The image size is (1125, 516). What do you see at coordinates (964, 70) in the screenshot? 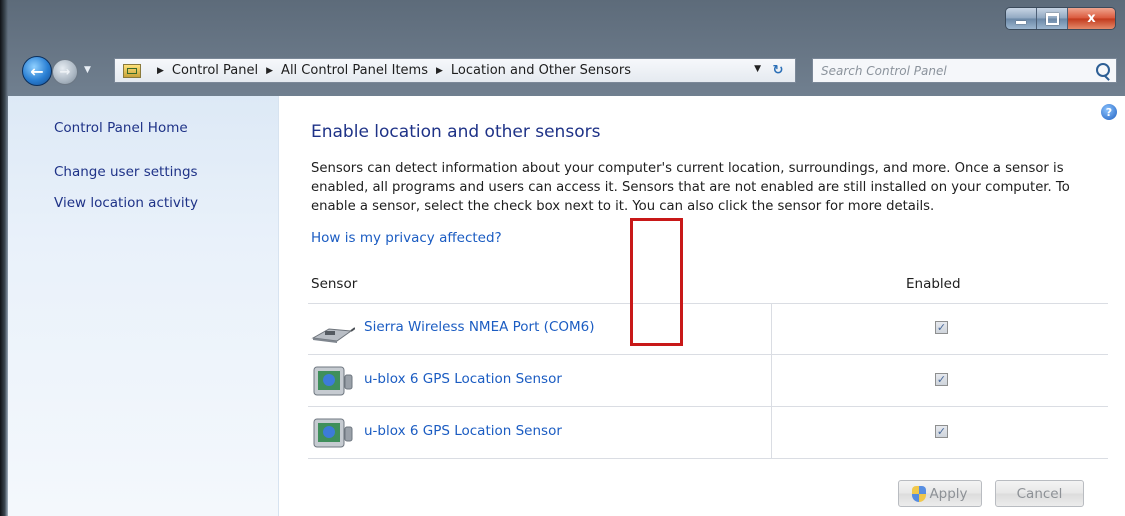
I see `search-input: Search Control Panel` at bounding box center [964, 70].